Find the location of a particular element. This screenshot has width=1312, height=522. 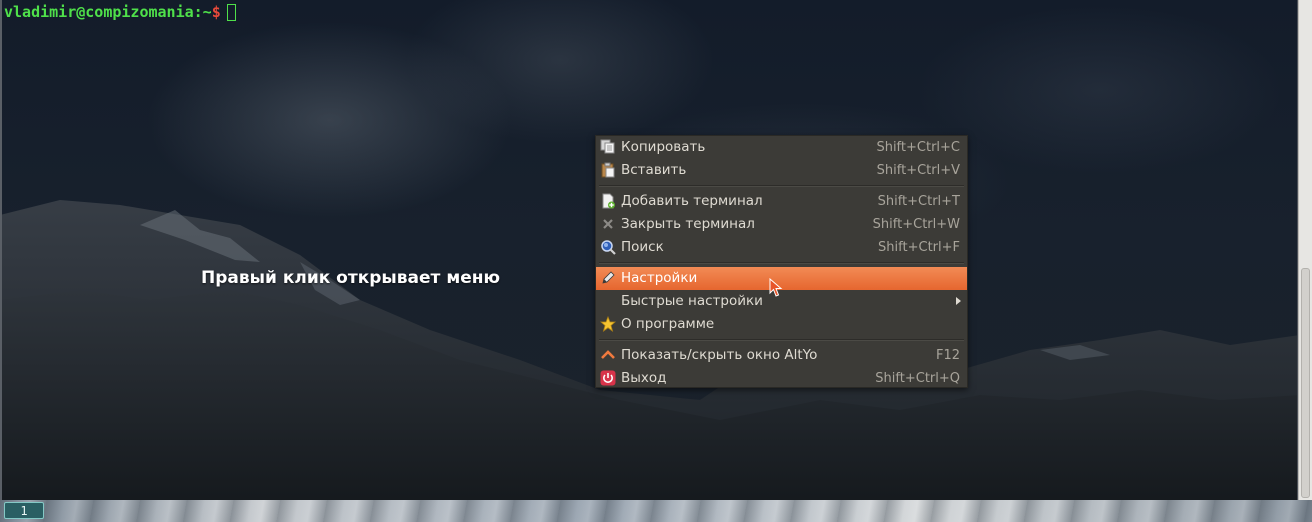

chevron-up-icon is located at coordinates (608, 354).